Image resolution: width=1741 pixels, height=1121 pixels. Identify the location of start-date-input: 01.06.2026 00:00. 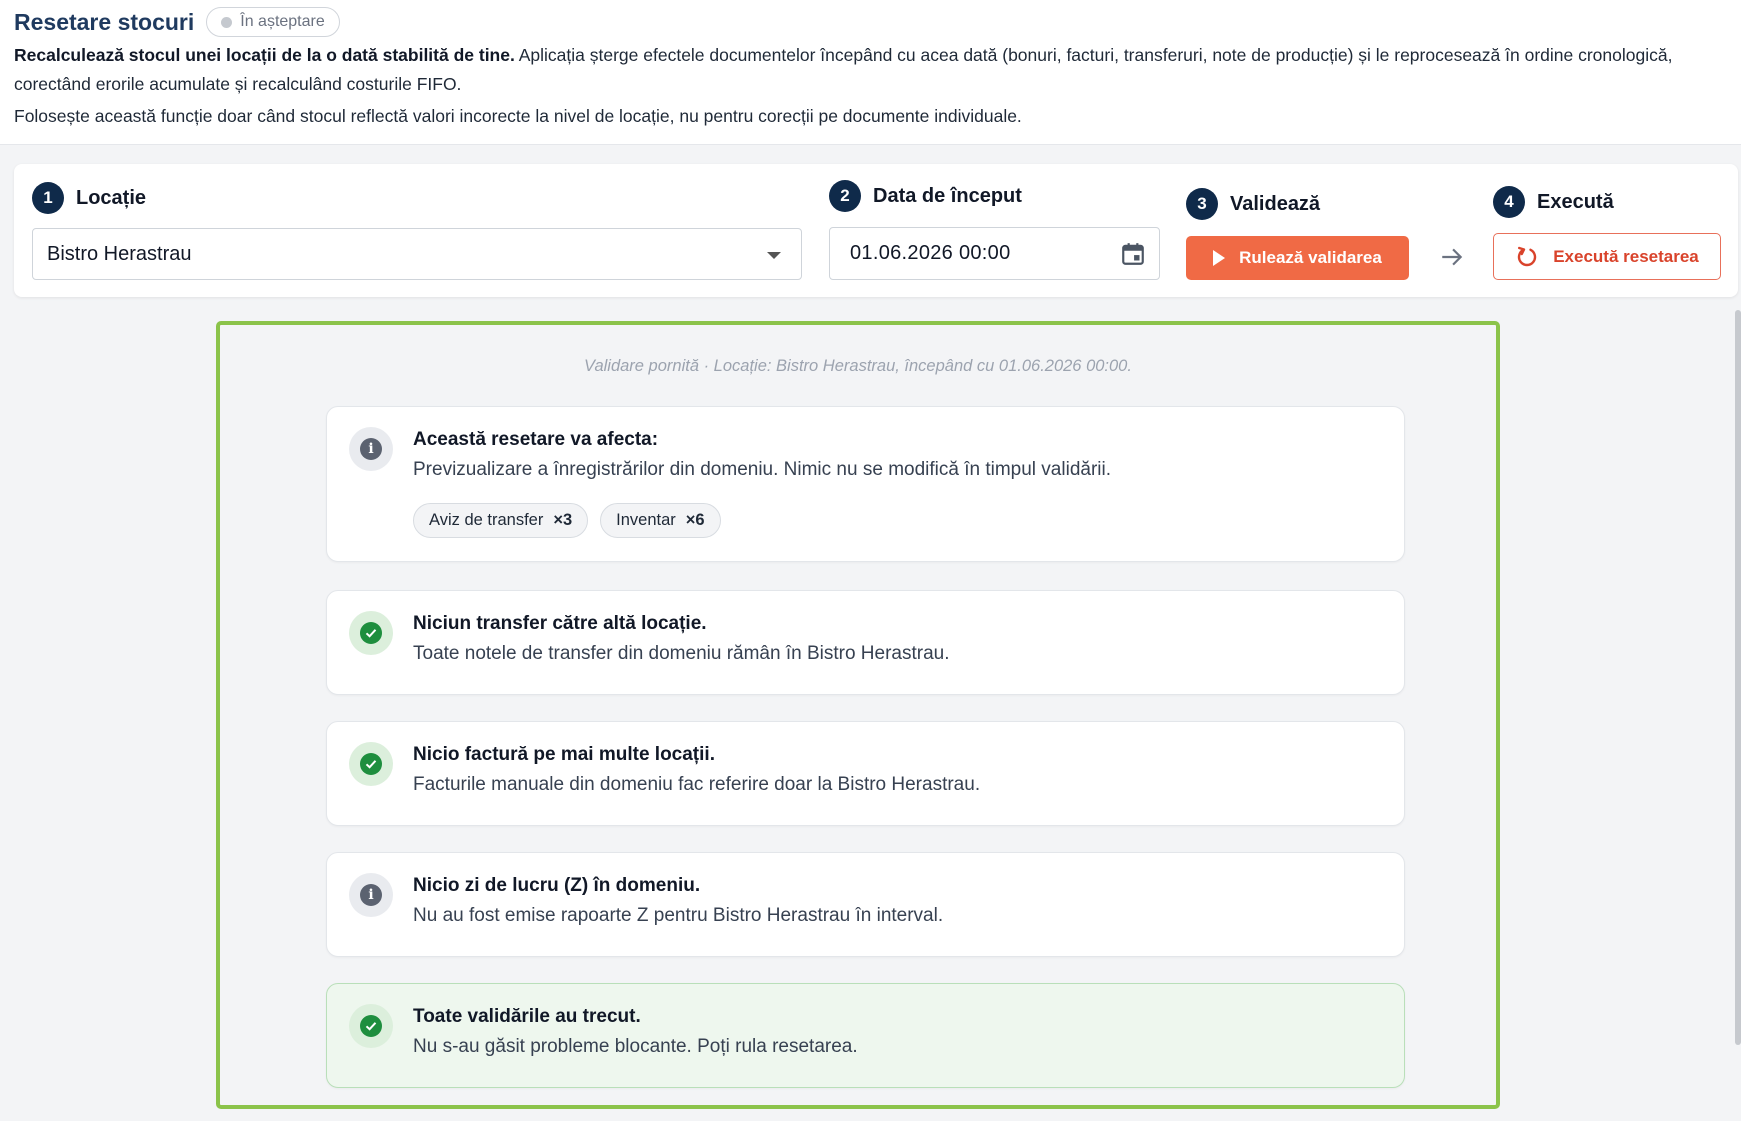
(994, 253).